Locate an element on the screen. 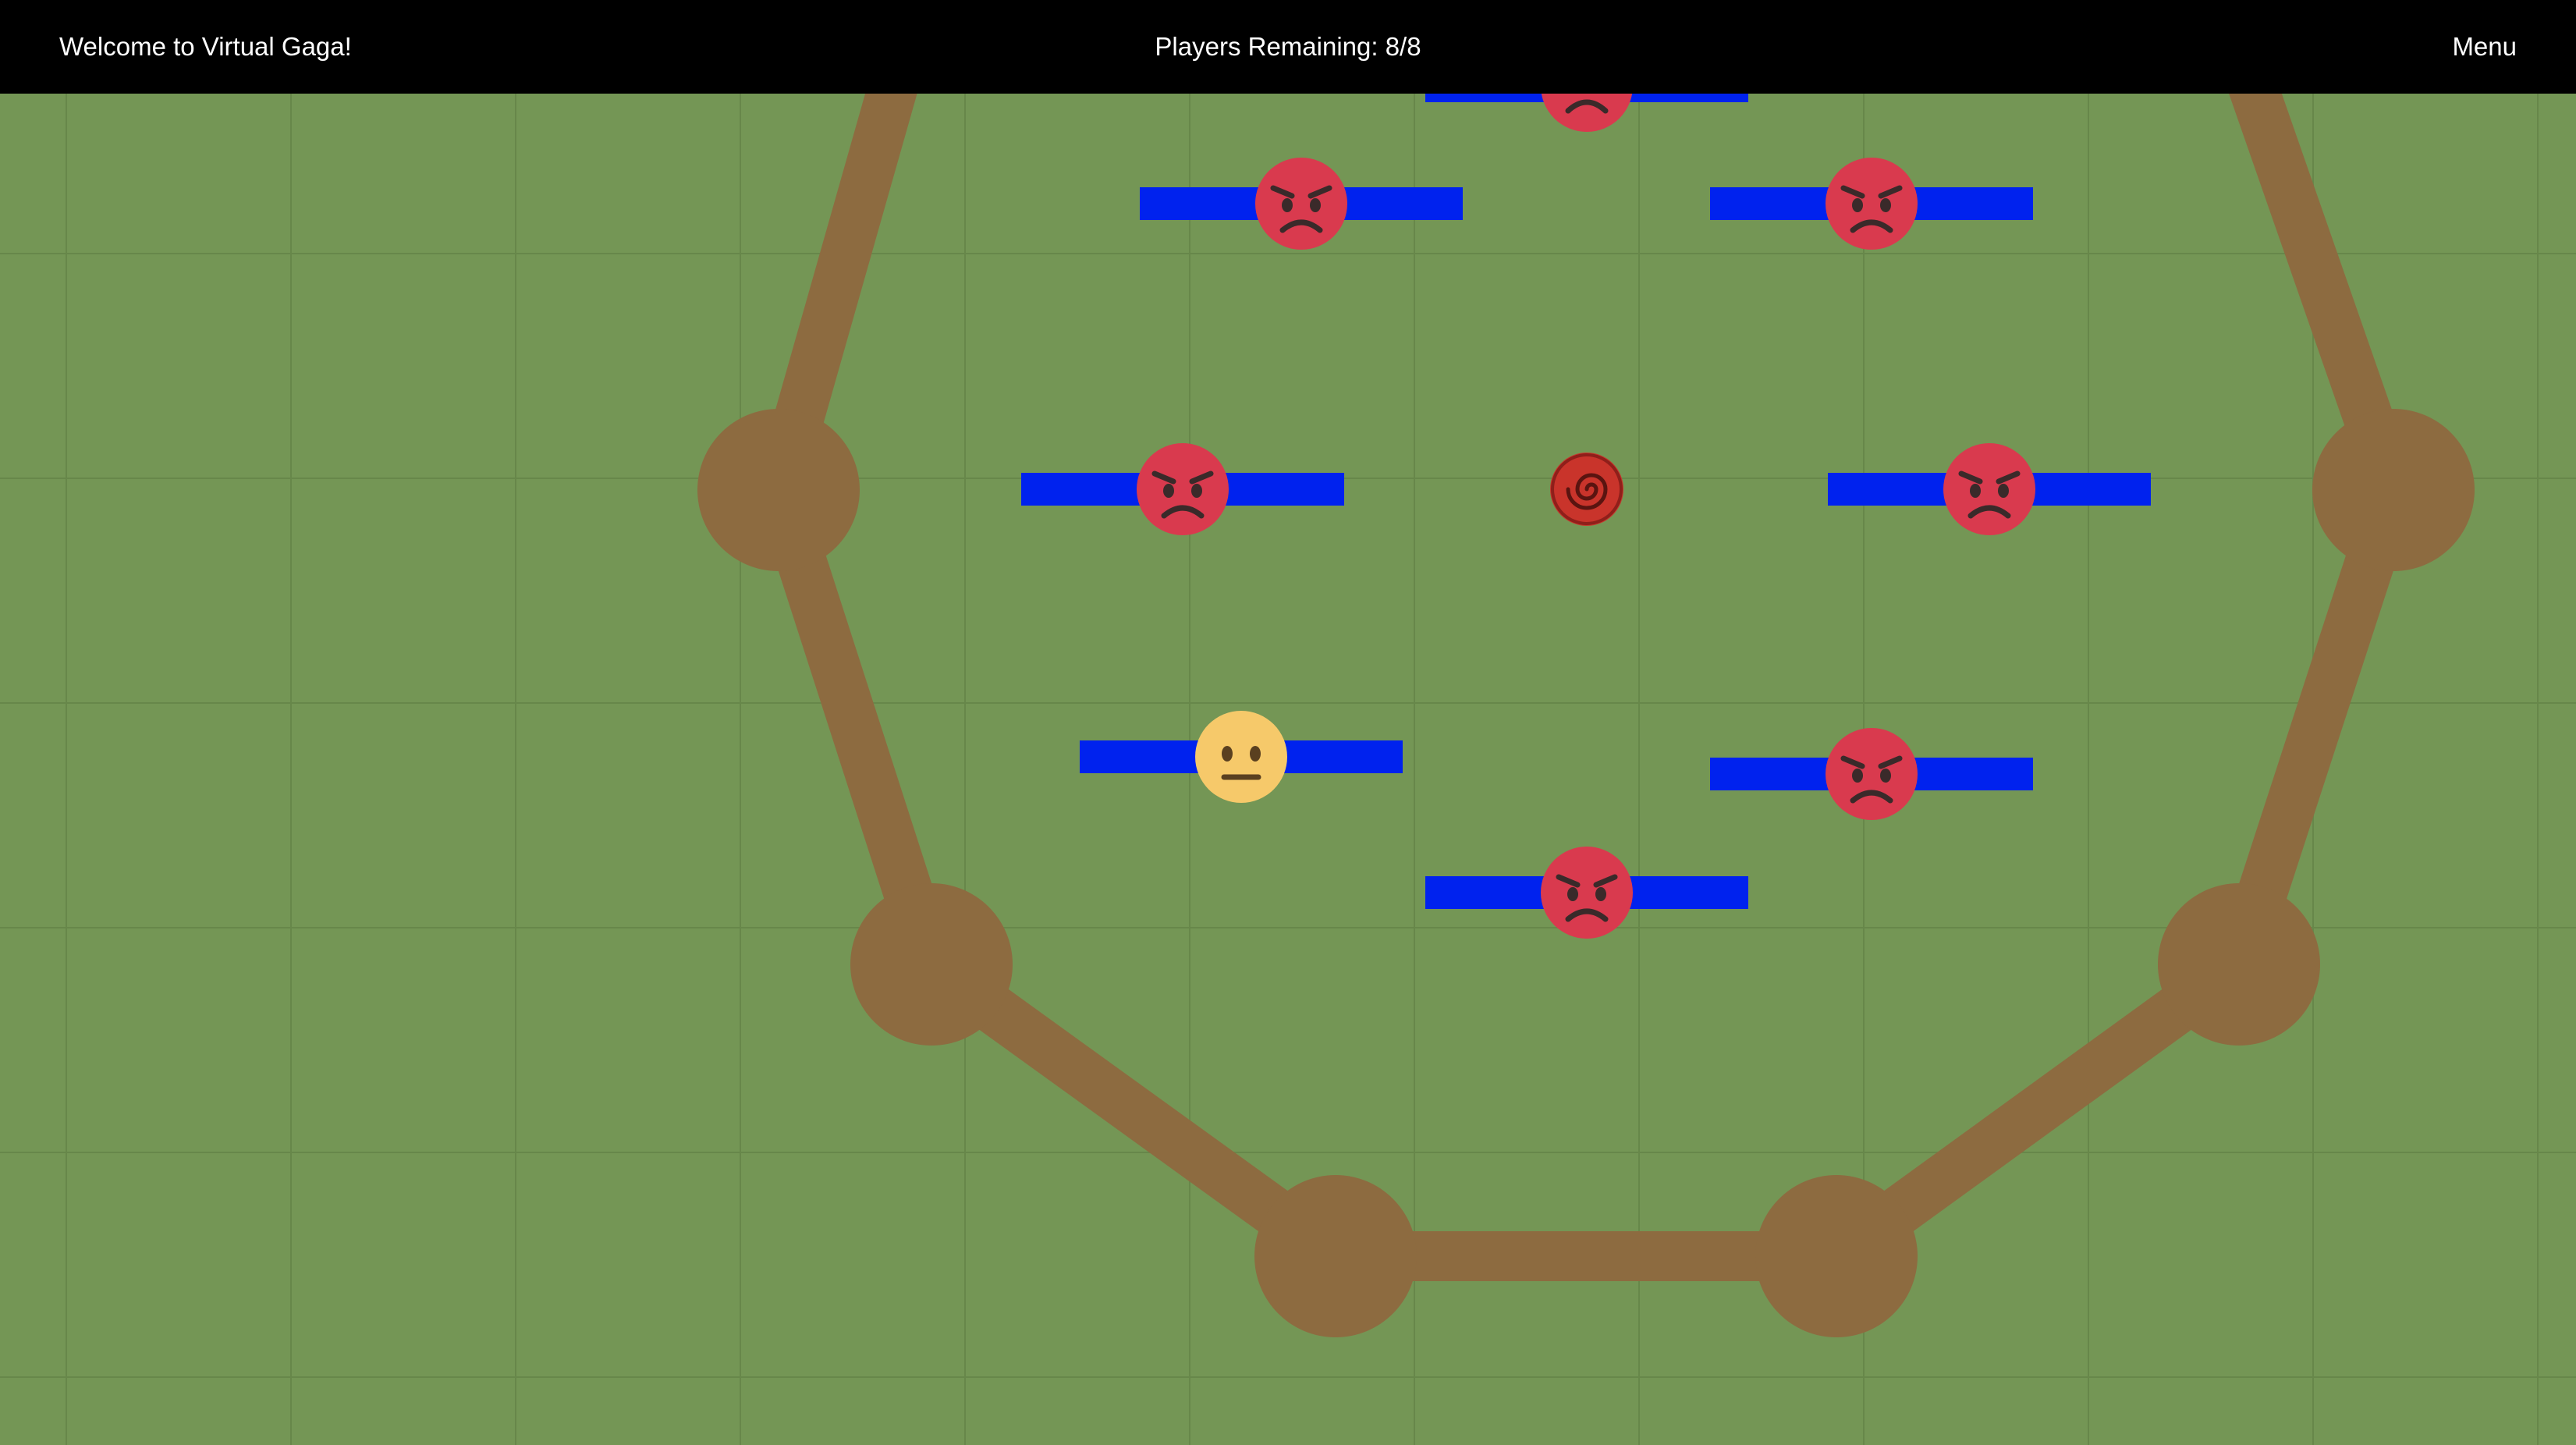  wall-post-lower-left is located at coordinates (931, 964).